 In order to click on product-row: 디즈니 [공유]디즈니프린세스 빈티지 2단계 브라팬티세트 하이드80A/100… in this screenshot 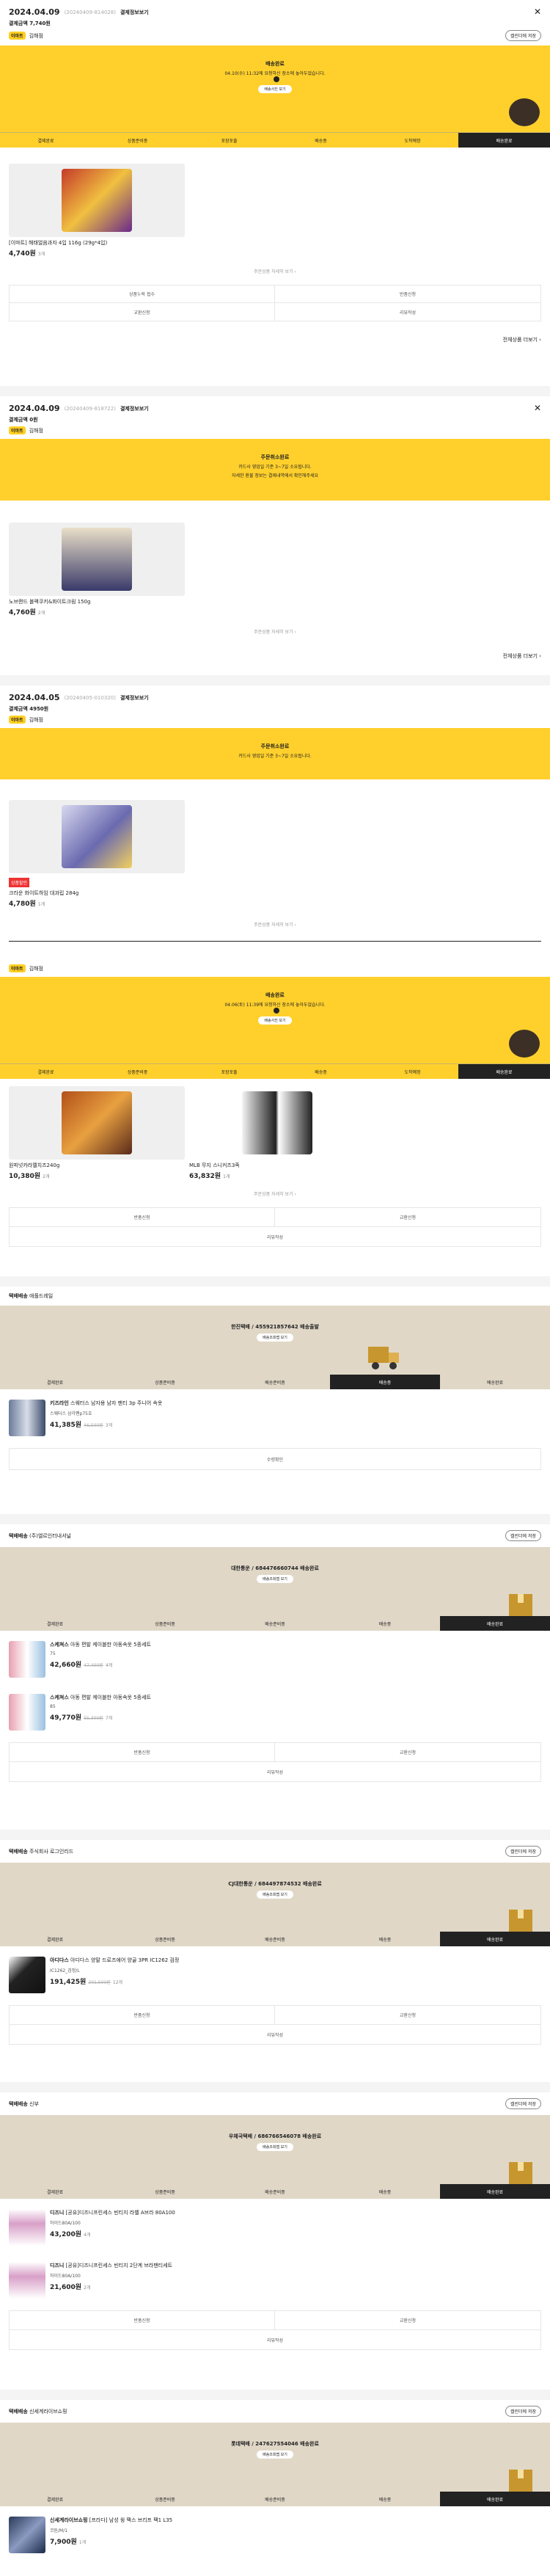, I will do `click(275, 2276)`.